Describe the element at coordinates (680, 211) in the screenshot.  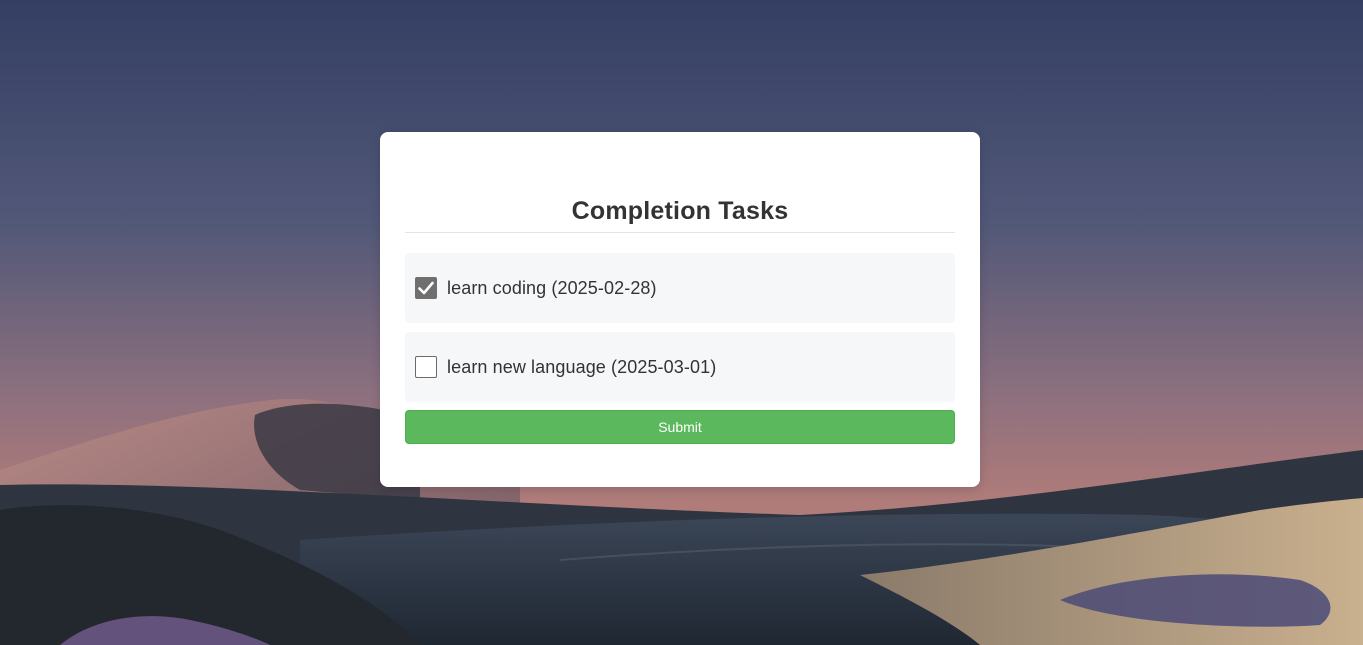
I see `page-title: Completion Tasks` at that location.